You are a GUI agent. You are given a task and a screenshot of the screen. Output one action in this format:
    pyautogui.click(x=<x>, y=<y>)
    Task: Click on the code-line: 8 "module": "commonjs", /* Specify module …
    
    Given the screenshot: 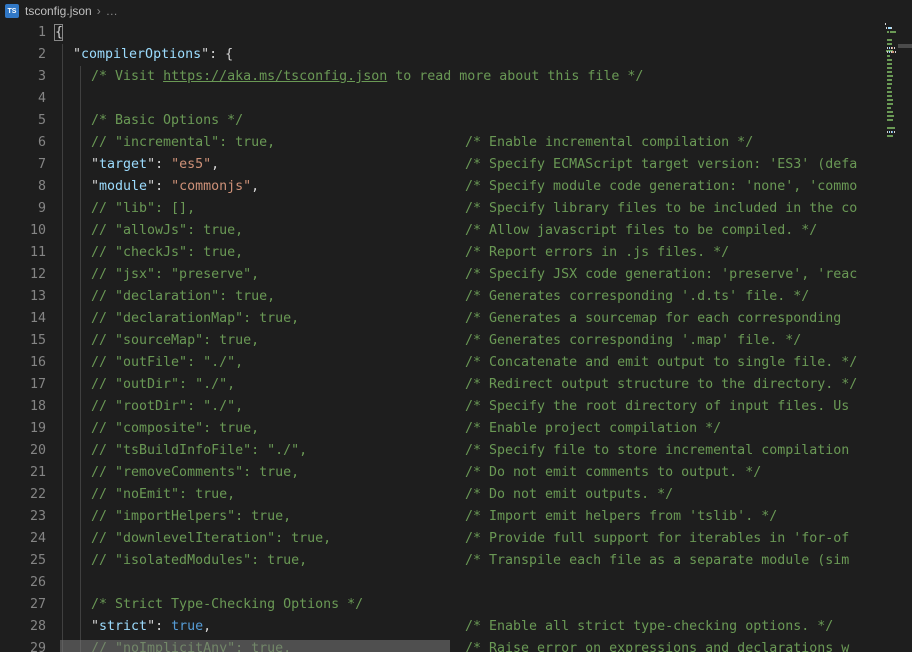 What is the action you would take?
    pyautogui.click(x=442, y=187)
    